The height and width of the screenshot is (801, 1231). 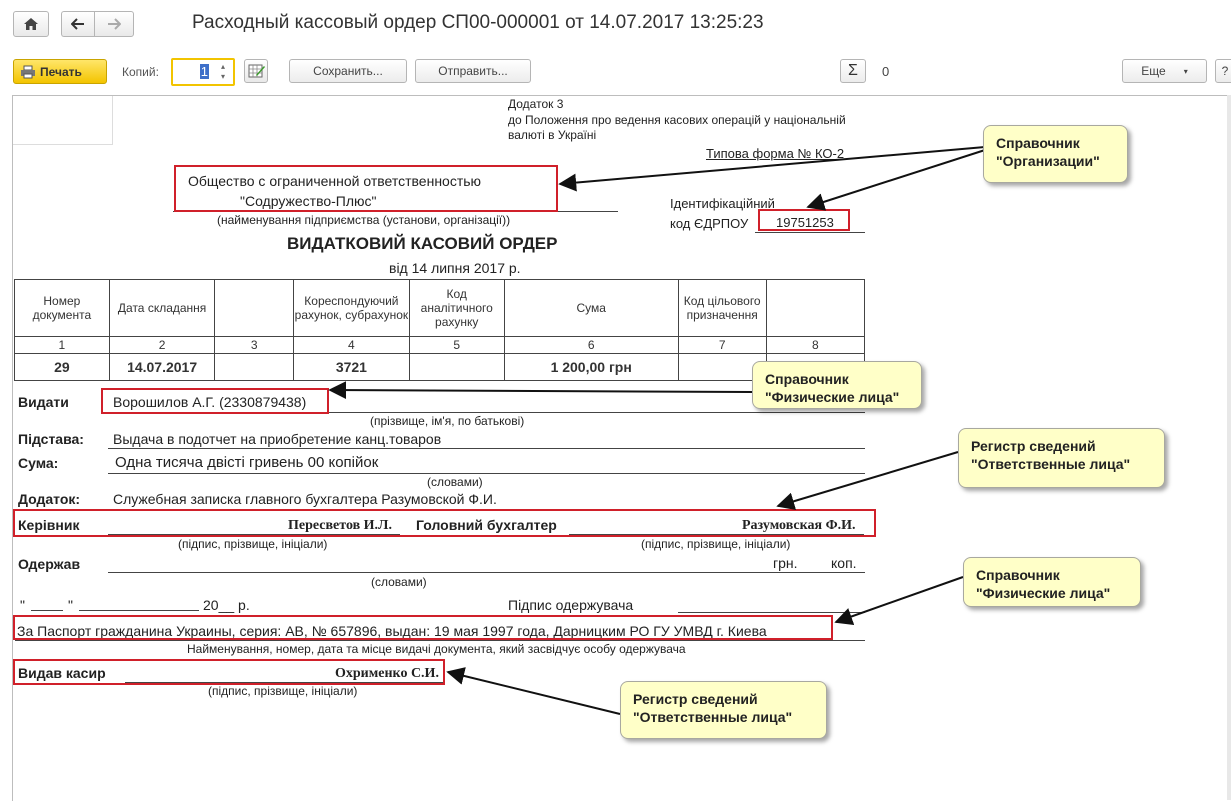 What do you see at coordinates (1153, 71) in the screenshot?
I see `more-label: Еще` at bounding box center [1153, 71].